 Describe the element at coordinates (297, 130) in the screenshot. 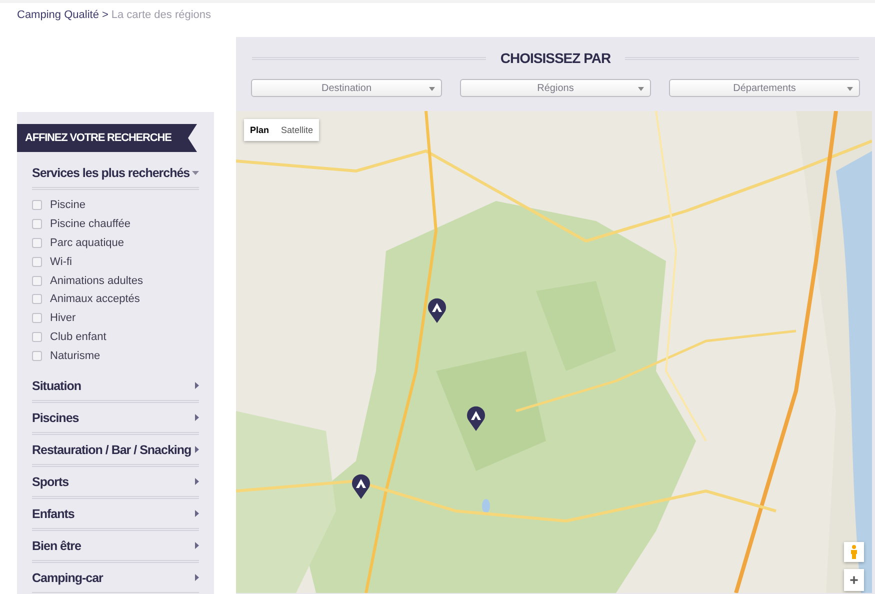

I see `map-type-tab: Satellite` at that location.